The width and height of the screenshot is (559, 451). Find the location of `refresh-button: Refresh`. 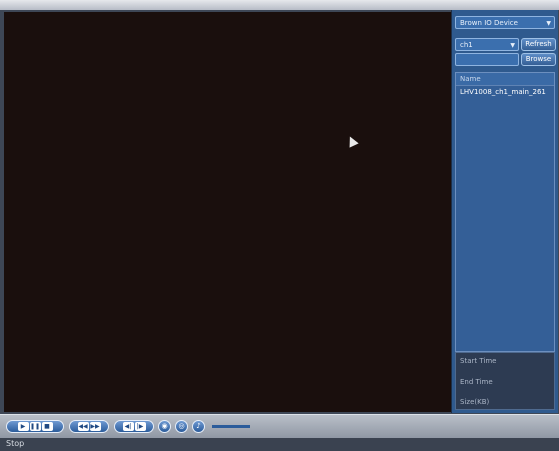

refresh-button: Refresh is located at coordinates (538, 44).